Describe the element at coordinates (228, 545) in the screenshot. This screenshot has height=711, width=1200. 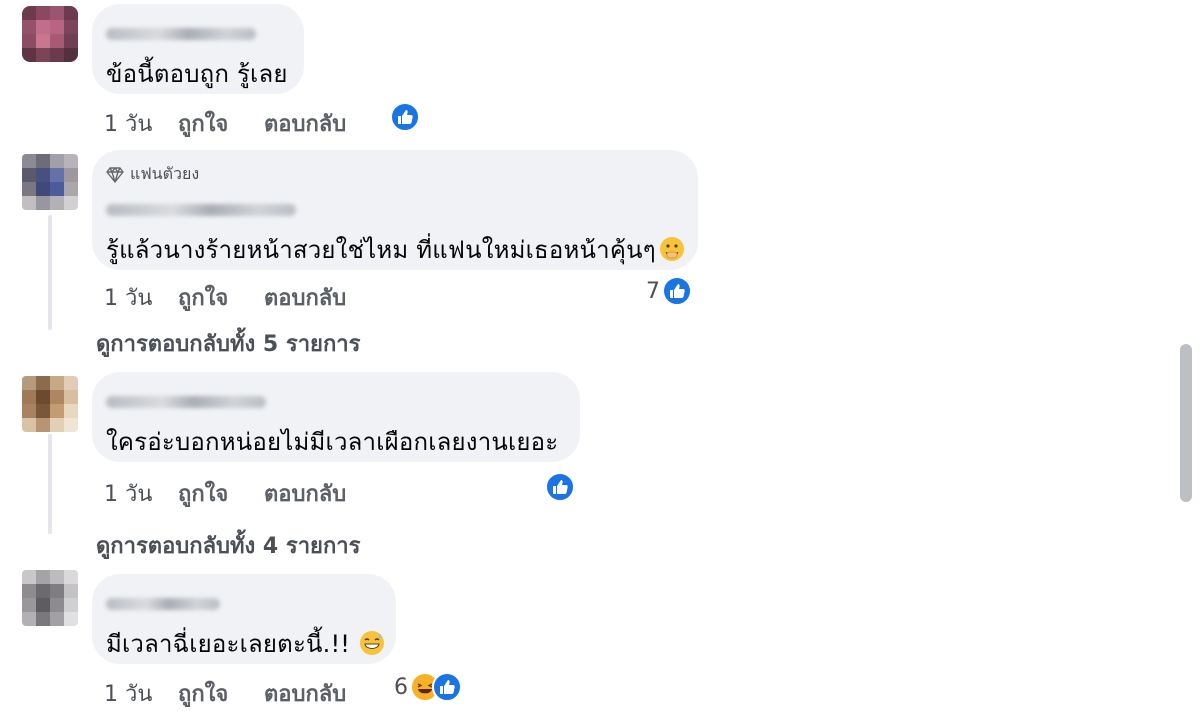
I see `view-replies-link: ดูการตอบกลับทั้ง 4 รายการ` at that location.